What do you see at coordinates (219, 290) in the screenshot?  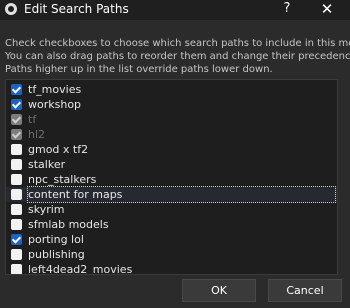 I see `ok-button: OK` at bounding box center [219, 290].